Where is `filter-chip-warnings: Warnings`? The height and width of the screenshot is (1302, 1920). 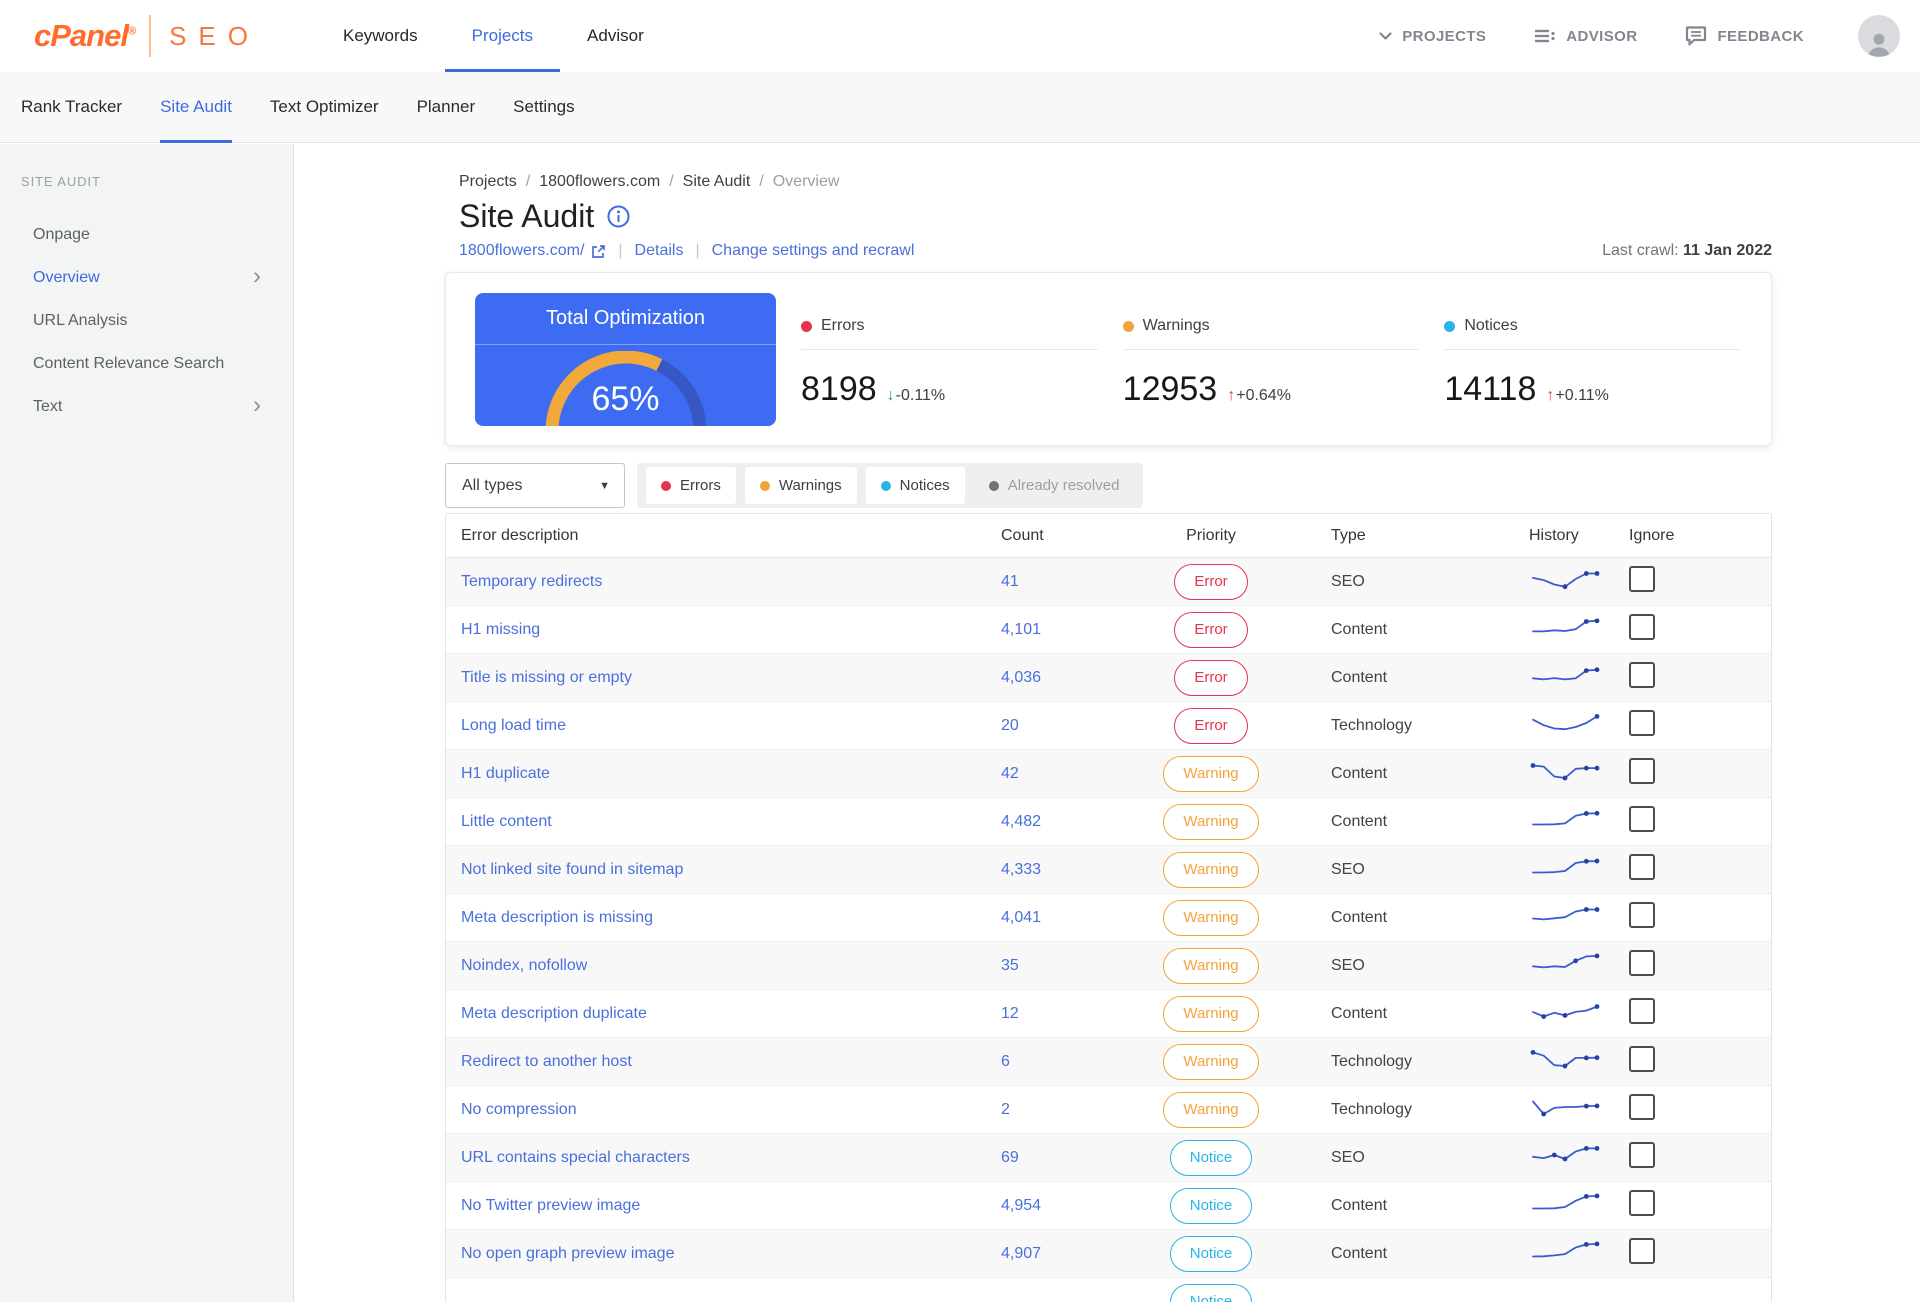
filter-chip-warnings: Warnings is located at coordinates (800, 485).